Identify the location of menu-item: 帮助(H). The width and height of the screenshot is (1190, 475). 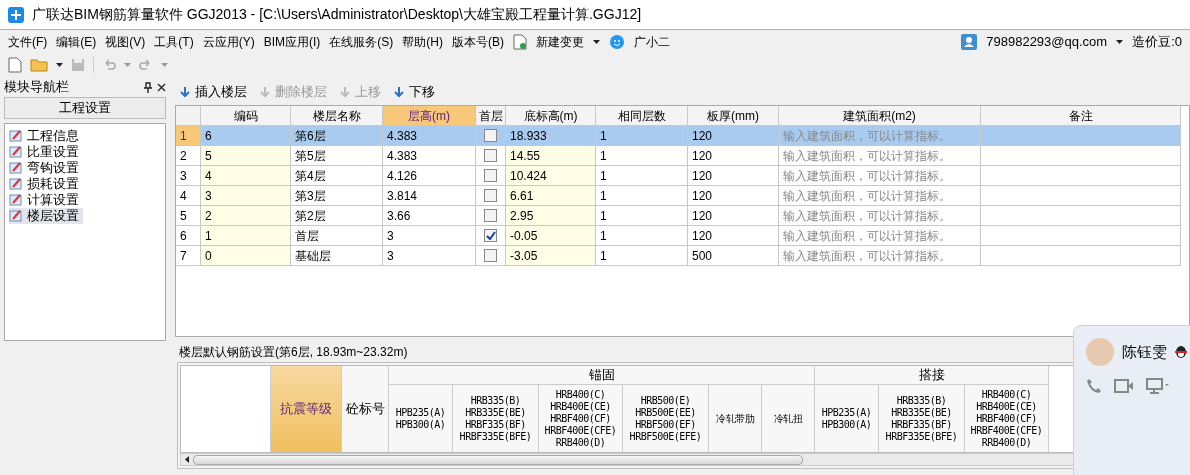
(422, 42).